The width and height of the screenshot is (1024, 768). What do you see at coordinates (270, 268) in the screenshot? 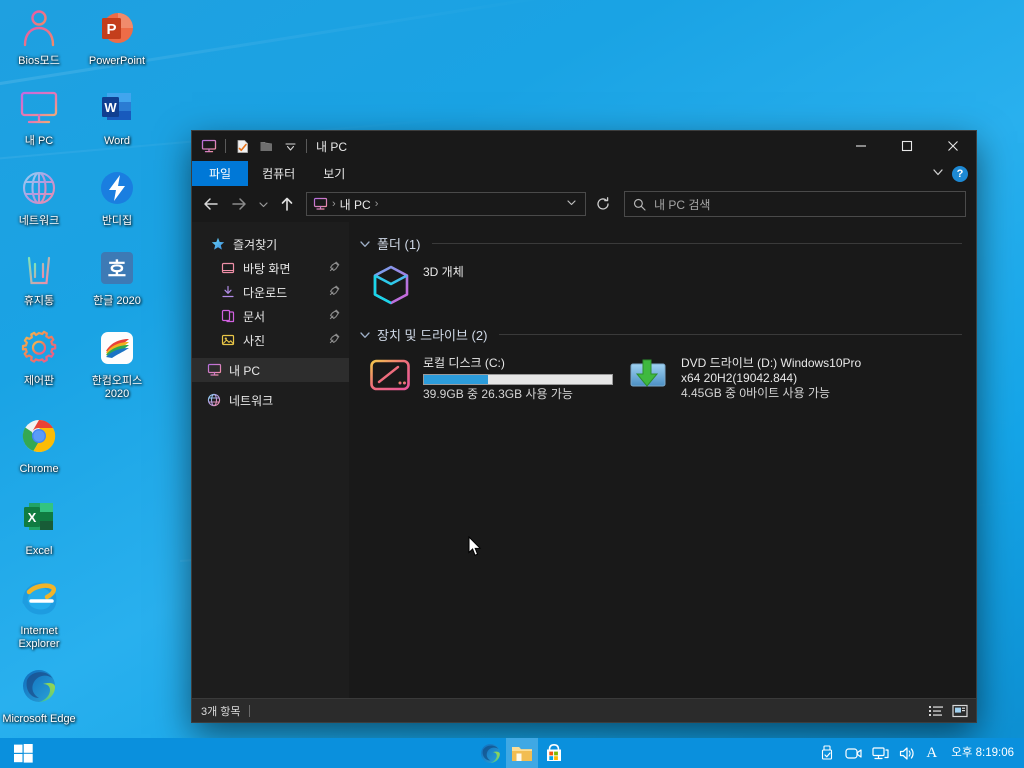
I see `sidebar-item-desktop: 바탕 화면` at bounding box center [270, 268].